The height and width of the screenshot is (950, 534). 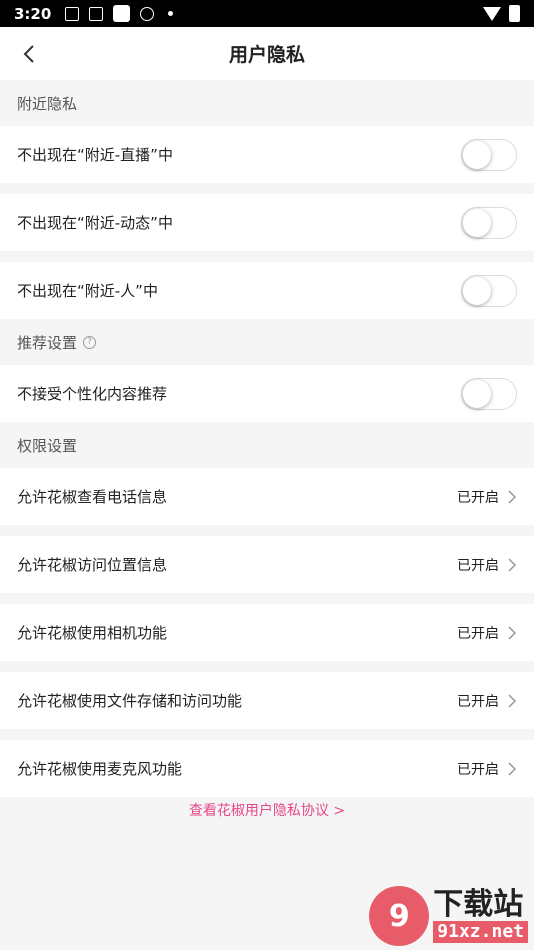 I want to click on permission-label: 允许花椒访问位置信息, so click(x=92, y=565).